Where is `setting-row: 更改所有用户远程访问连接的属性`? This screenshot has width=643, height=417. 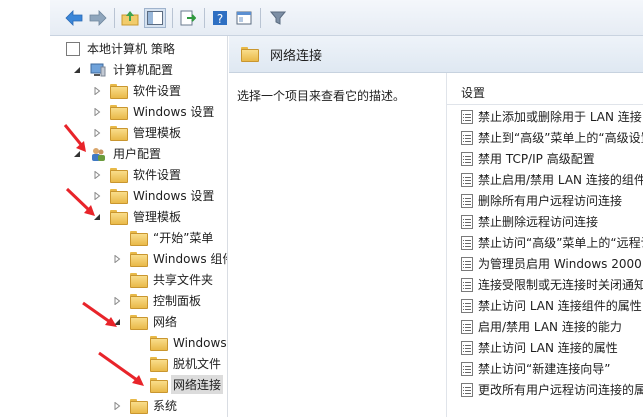 setting-row: 更改所有用户远程访问连接的属性 is located at coordinates (552, 389).